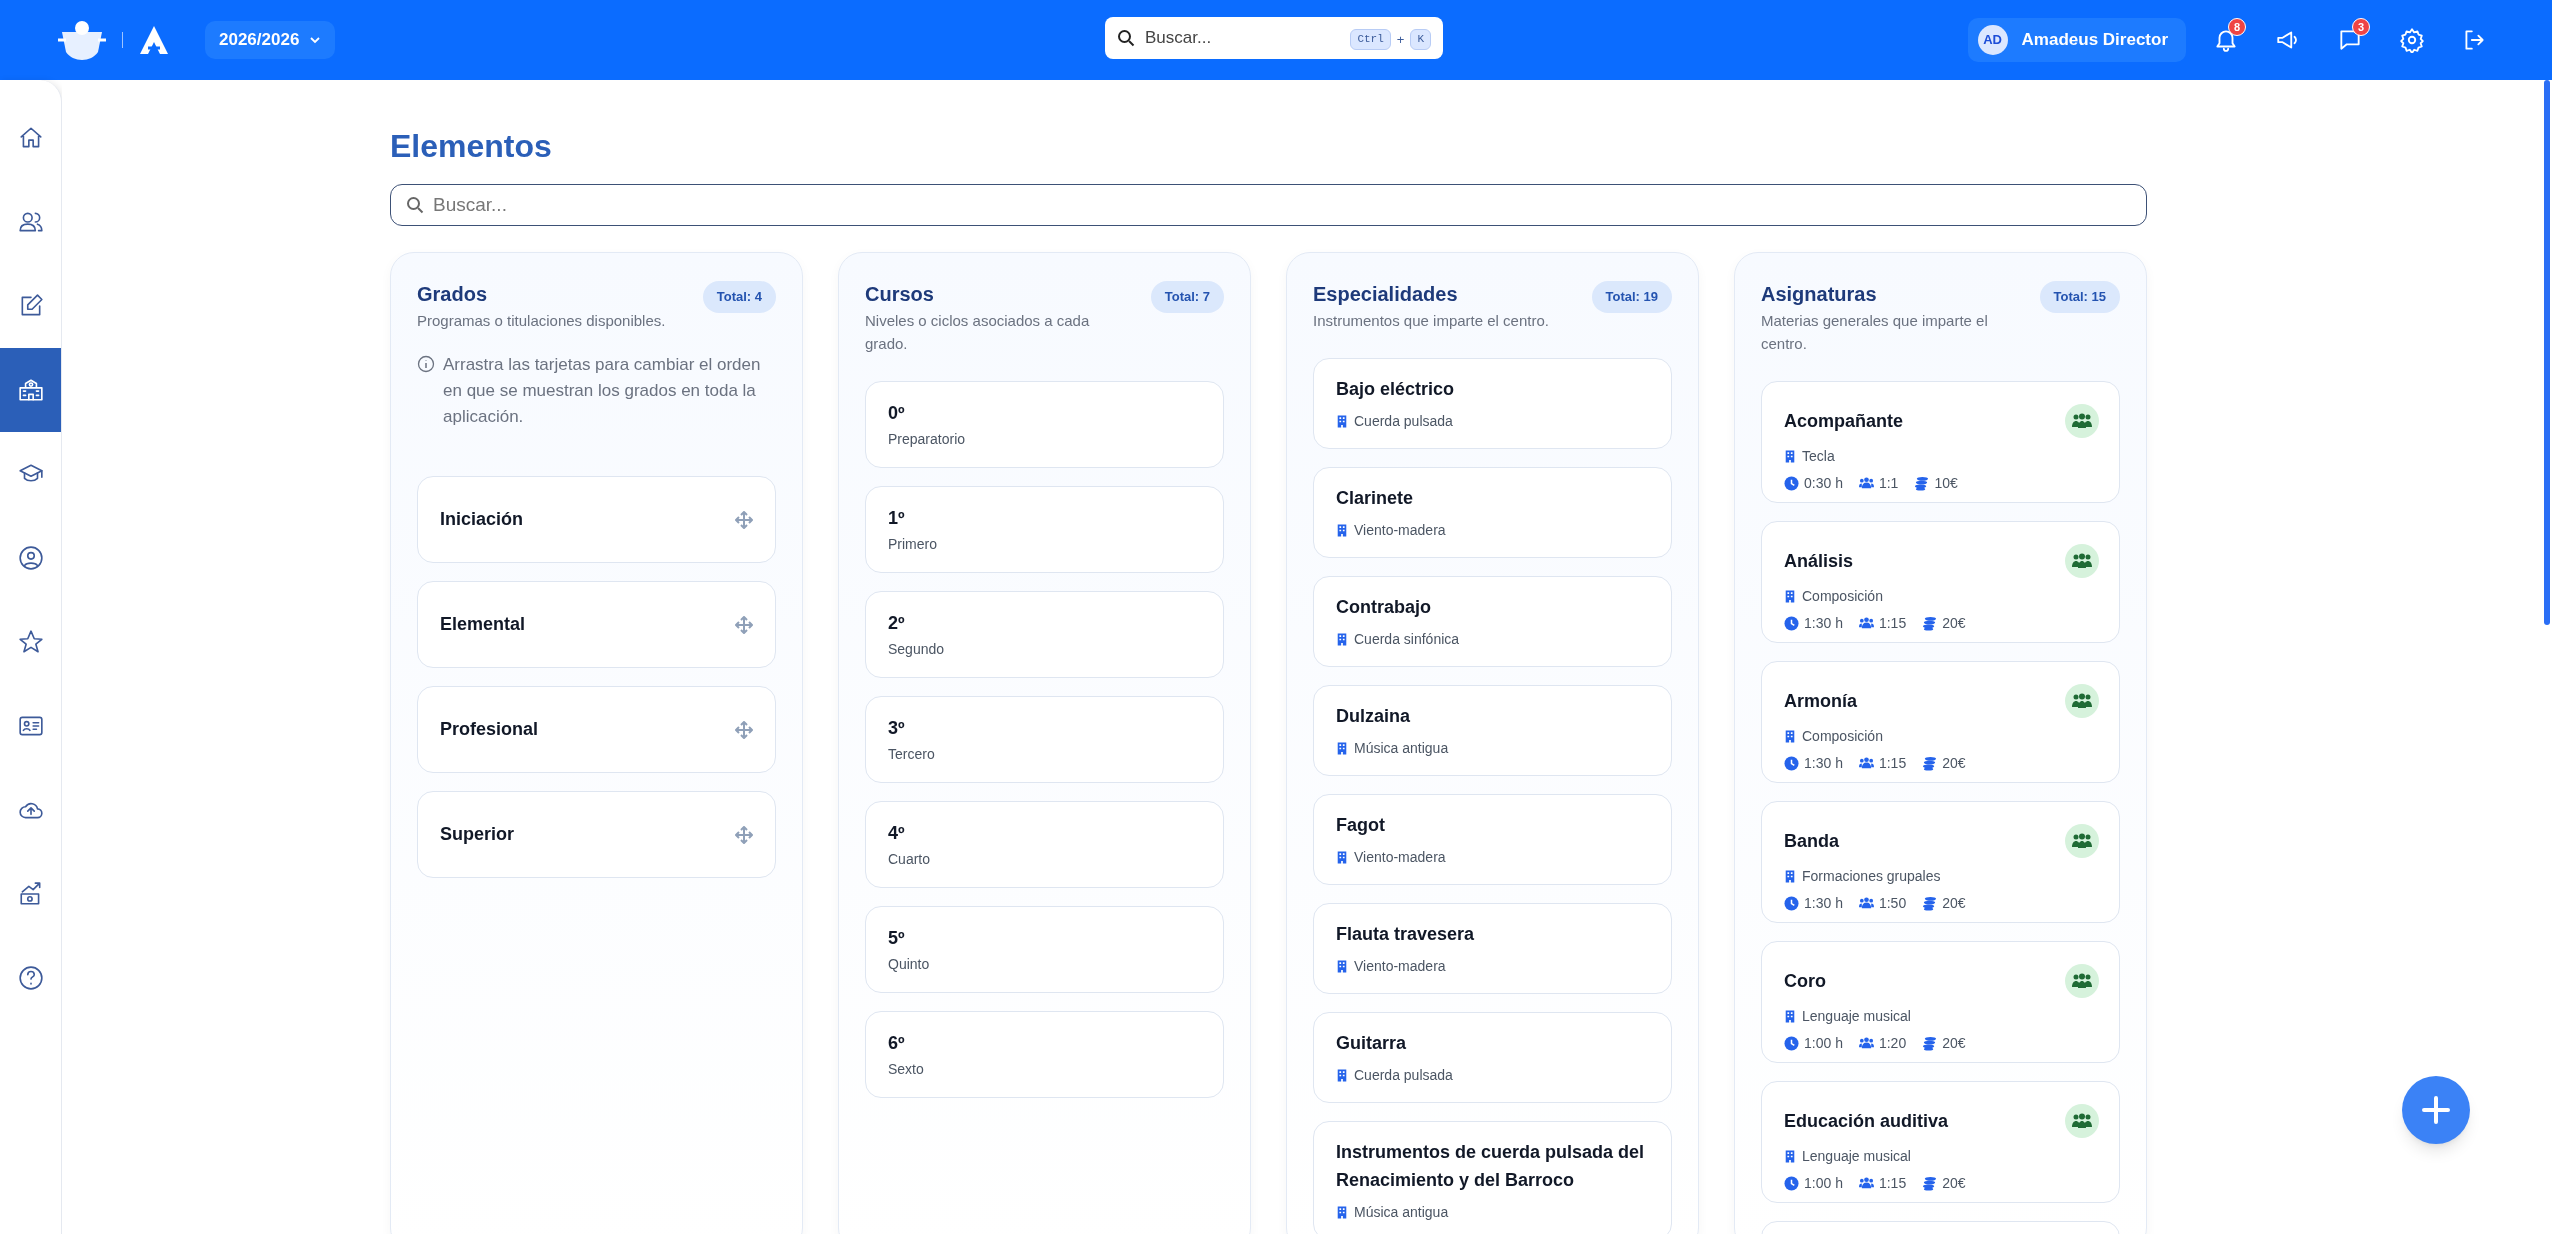 The width and height of the screenshot is (2552, 1234). Describe the element at coordinates (1044, 949) in the screenshot. I see `course-card: 5º Quinto` at that location.